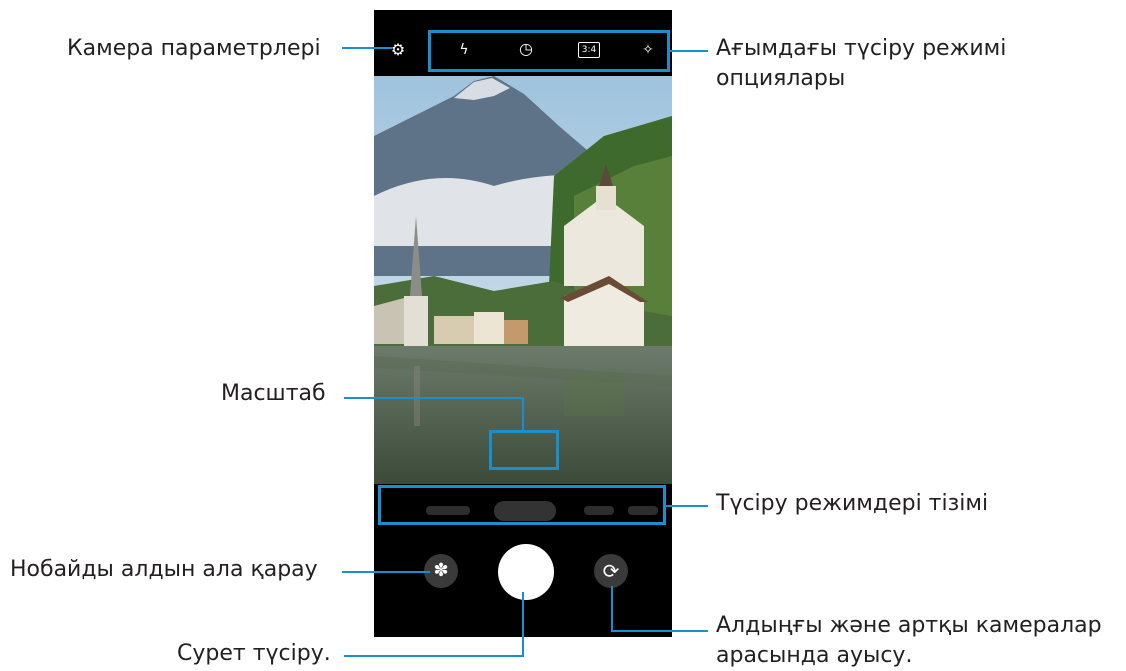 Image resolution: width=1126 pixels, height=671 pixels. Describe the element at coordinates (659, 631) in the screenshot. I see `switch-callout-line-h` at that location.